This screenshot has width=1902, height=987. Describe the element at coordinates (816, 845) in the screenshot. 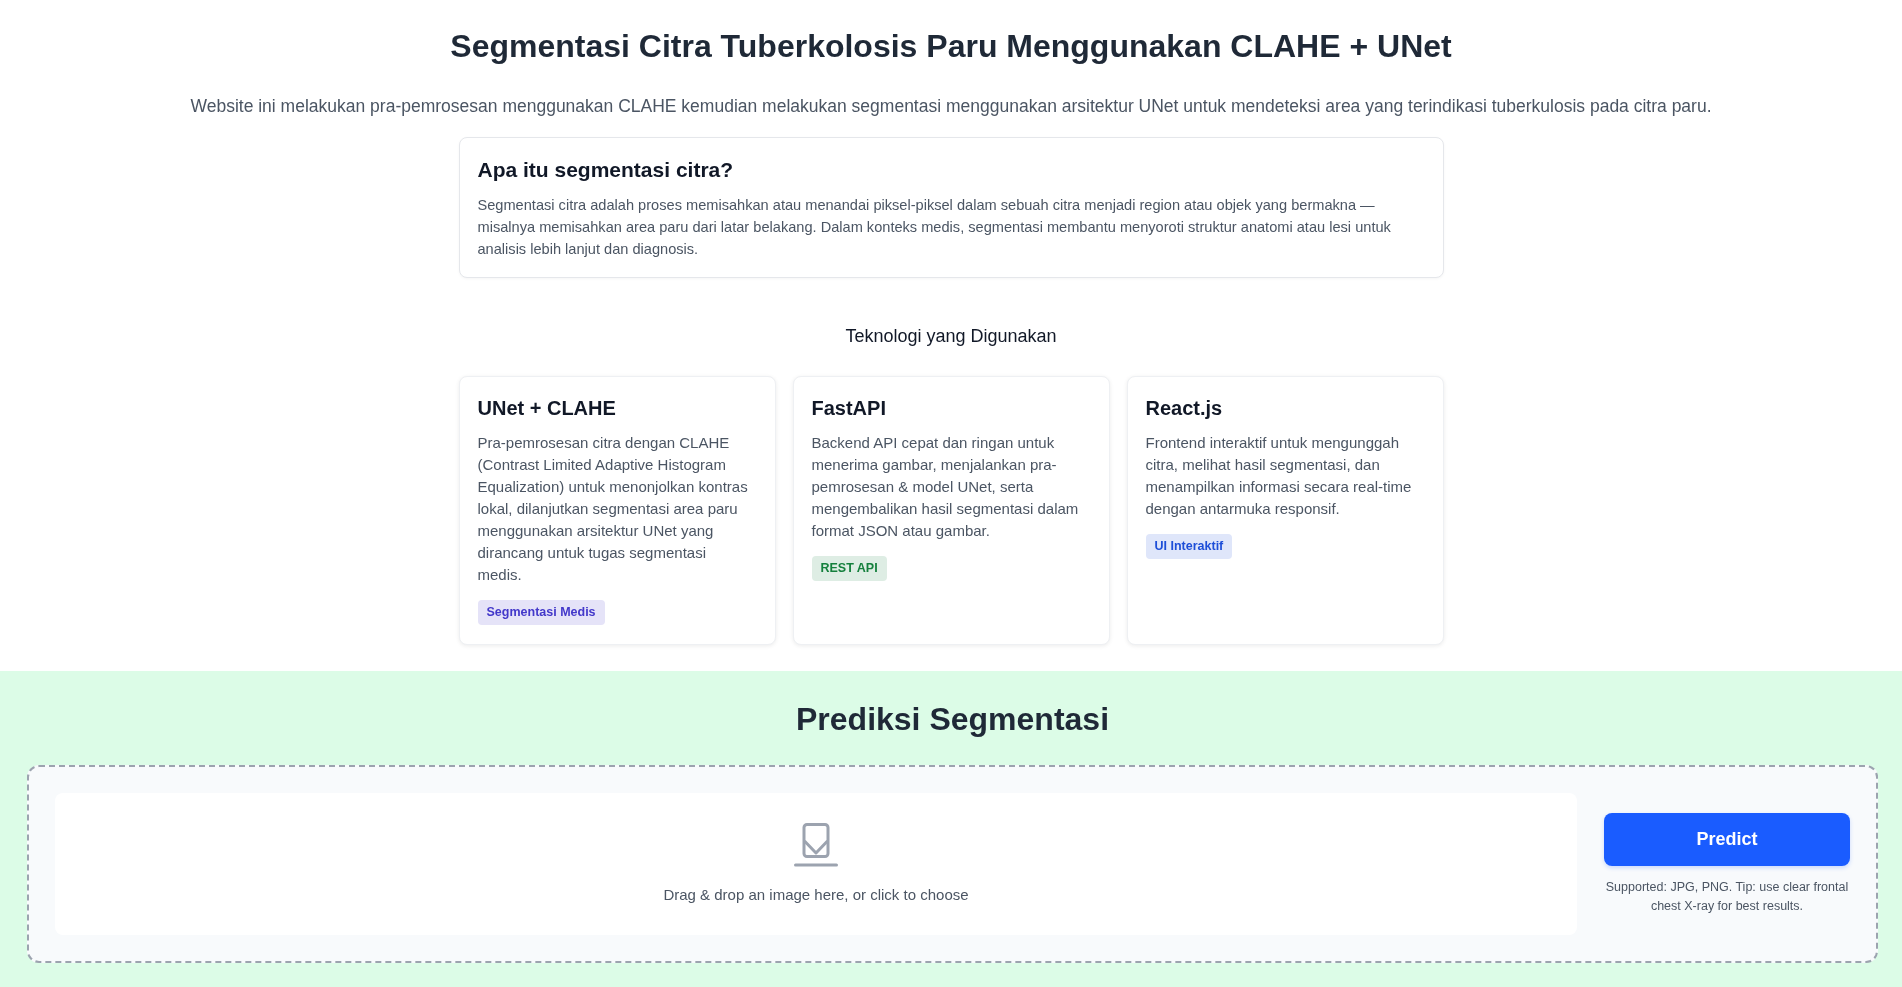

I see `tray-chevron-icon` at that location.